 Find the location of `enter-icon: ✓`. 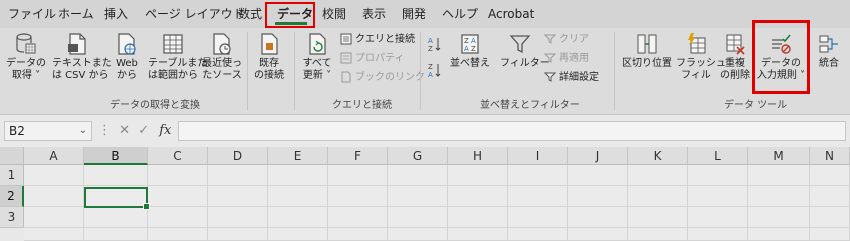

enter-icon: ✓ is located at coordinates (143, 130).